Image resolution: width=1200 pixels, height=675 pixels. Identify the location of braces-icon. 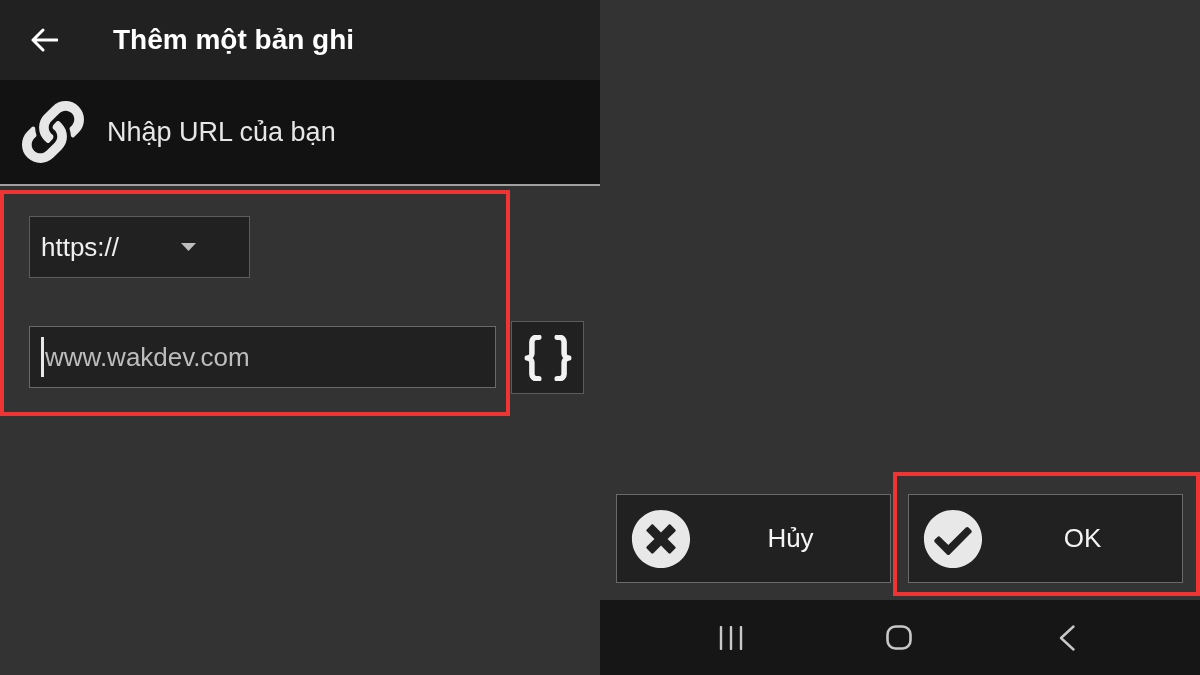
(547, 357).